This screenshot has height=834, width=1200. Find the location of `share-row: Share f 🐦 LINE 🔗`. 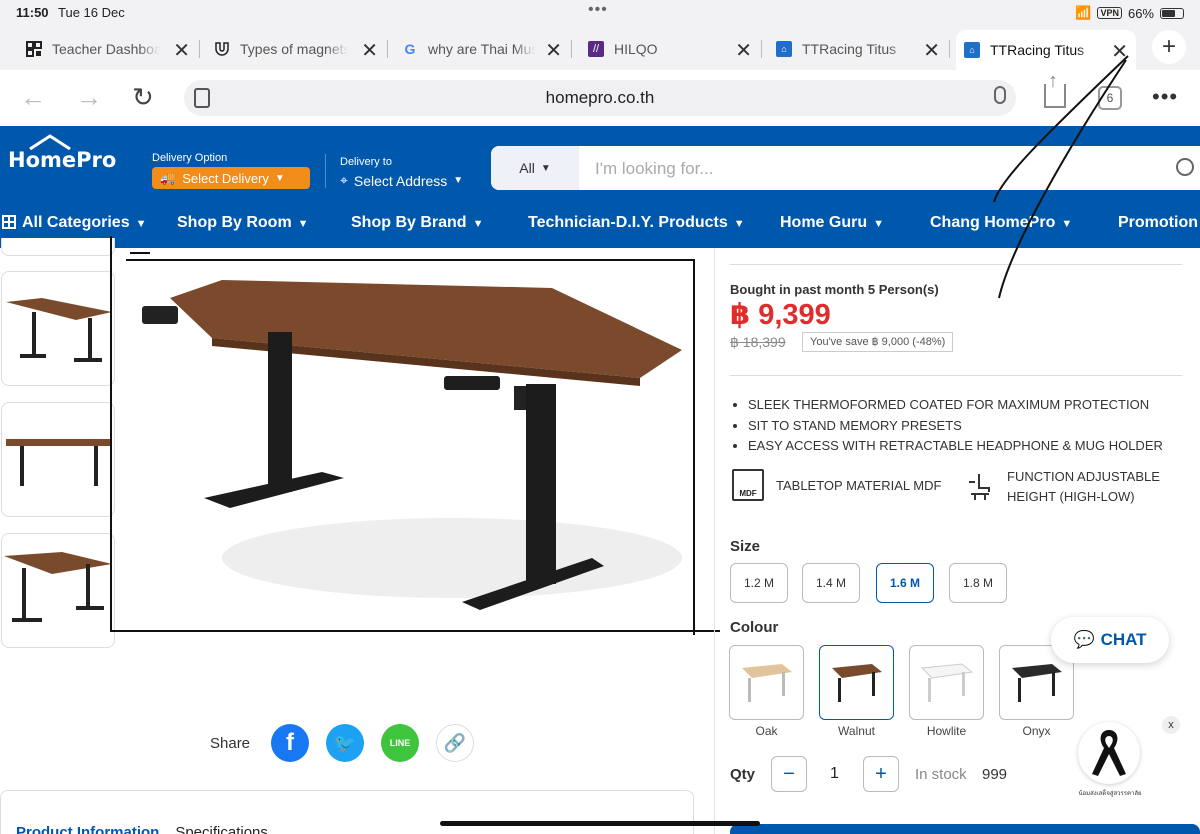

share-row: Share f 🐦 LINE 🔗 is located at coordinates (342, 743).